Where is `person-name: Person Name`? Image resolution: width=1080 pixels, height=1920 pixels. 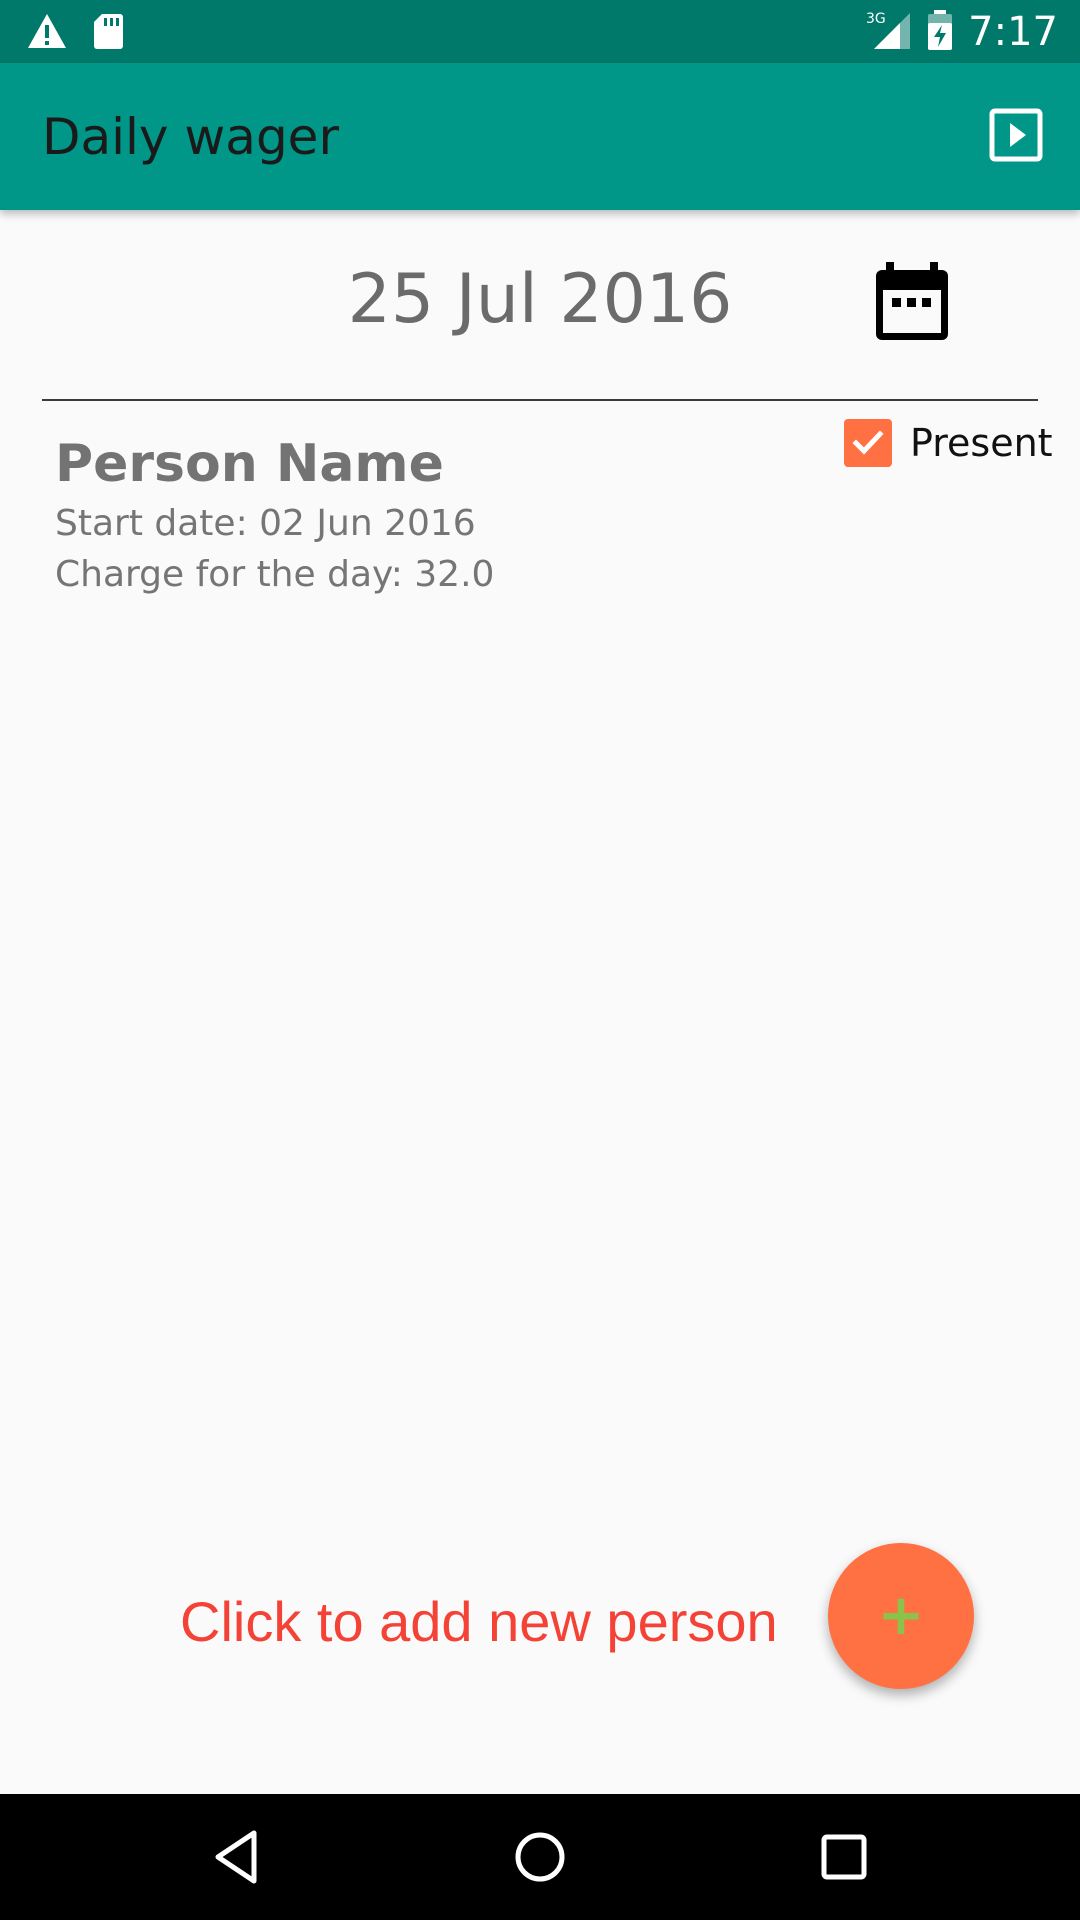
person-name: Person Name is located at coordinates (249, 464).